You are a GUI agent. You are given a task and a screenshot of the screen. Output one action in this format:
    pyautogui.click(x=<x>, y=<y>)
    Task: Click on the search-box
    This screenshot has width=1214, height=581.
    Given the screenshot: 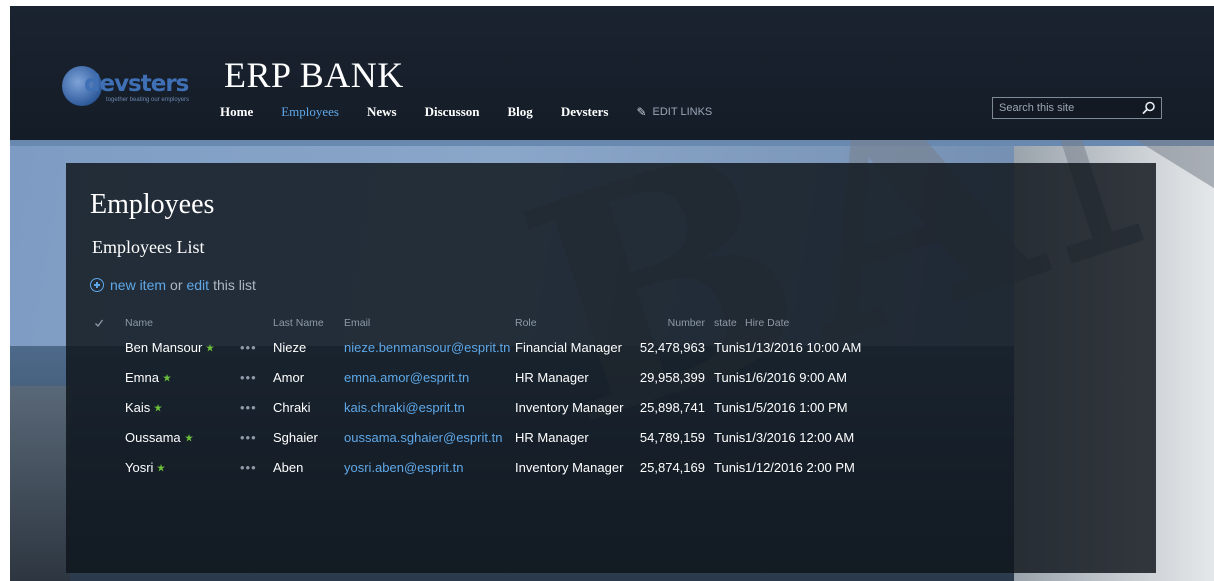 What is the action you would take?
    pyautogui.click(x=1077, y=108)
    